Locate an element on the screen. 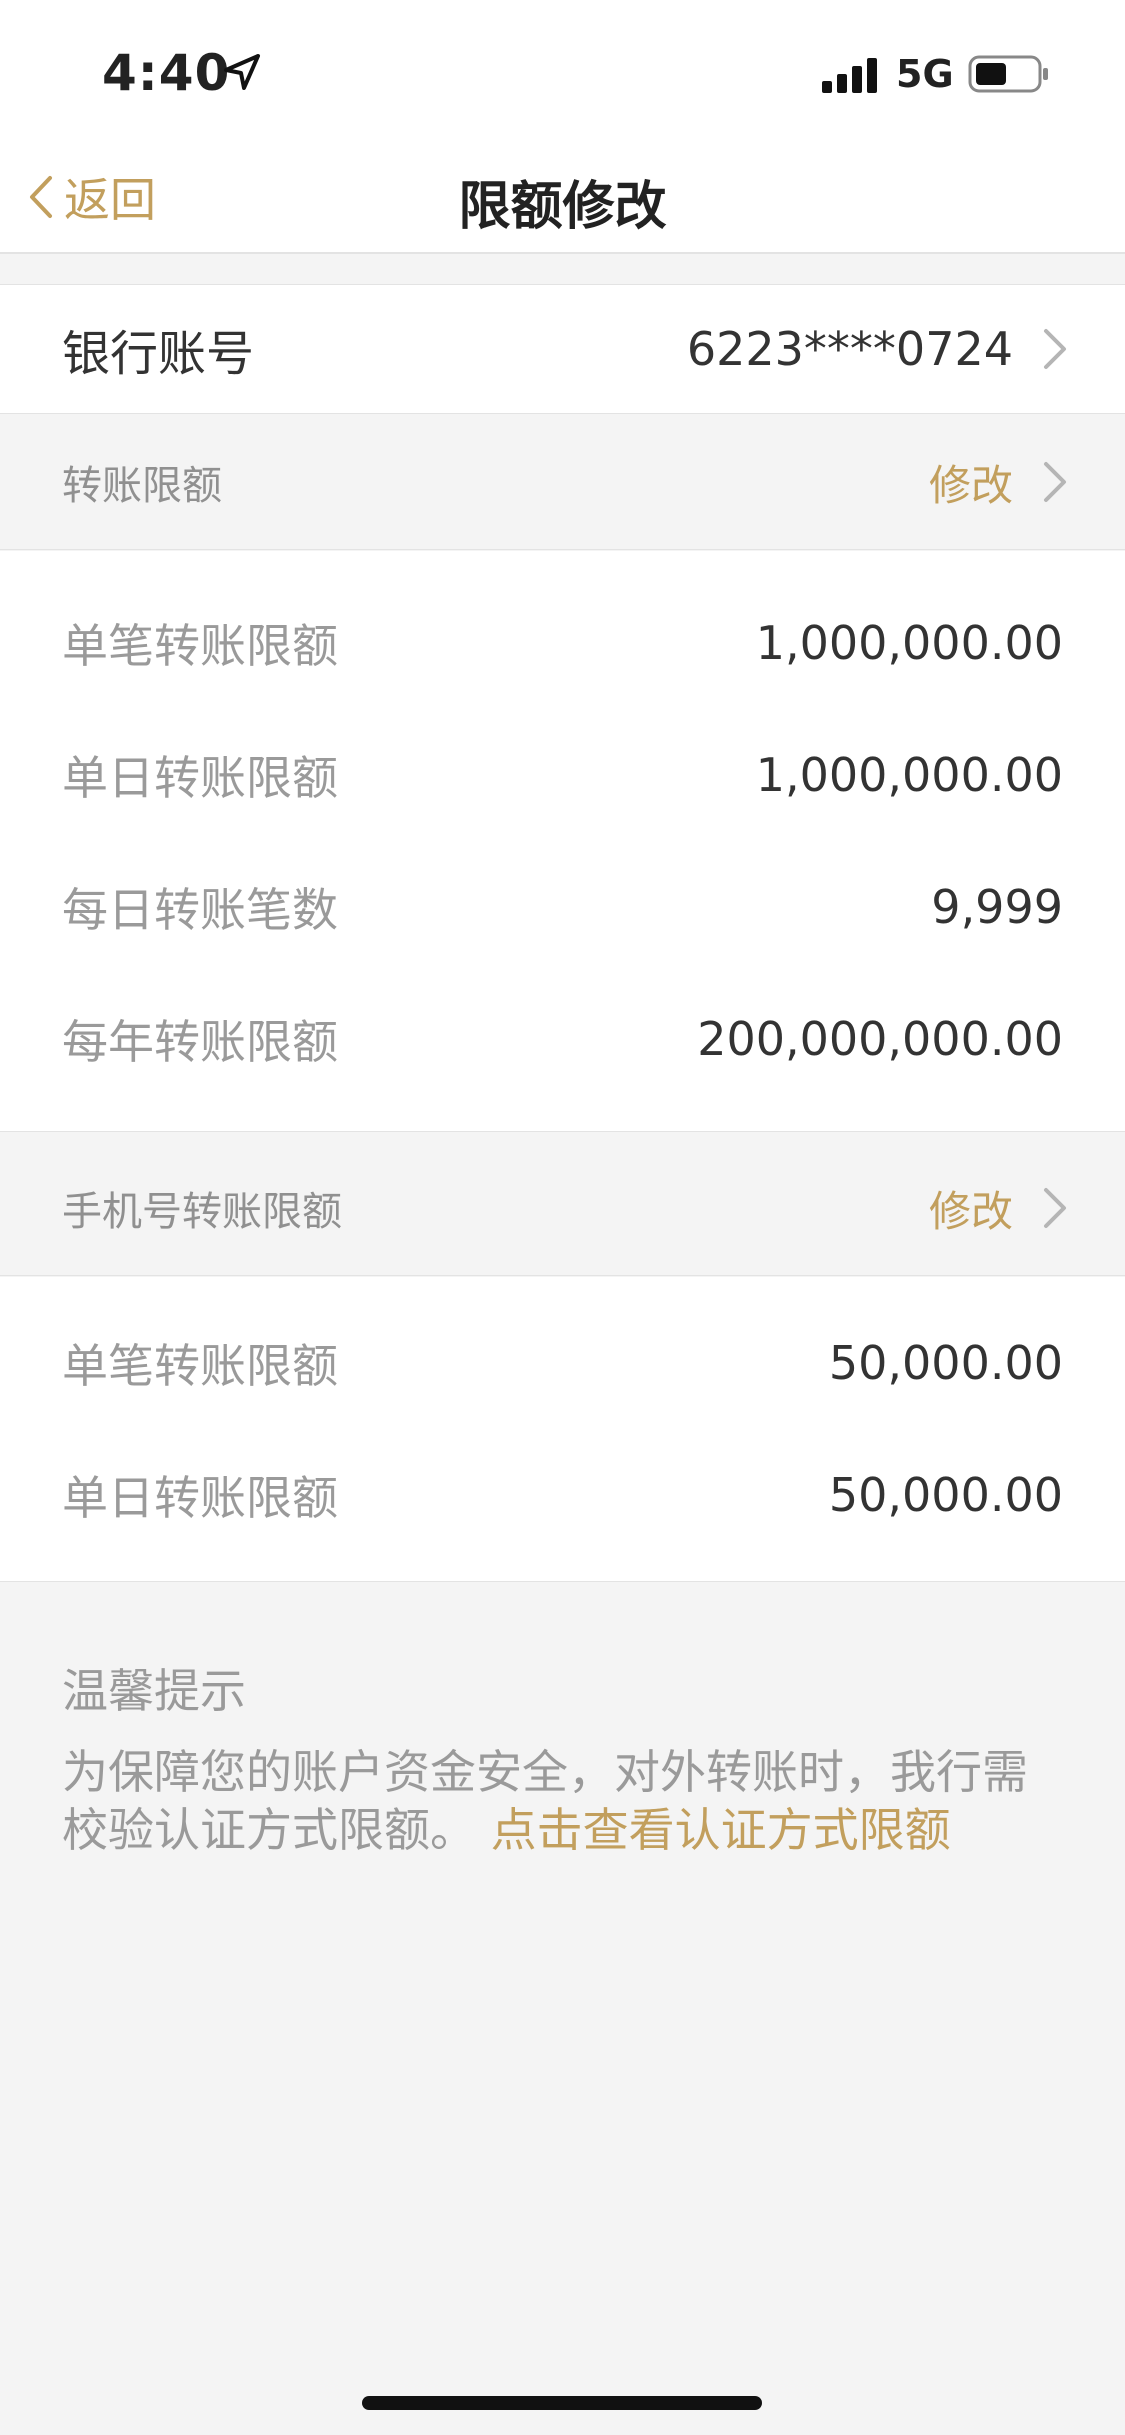 This screenshot has height=2435, width=1125. limit-label: 每日转账笔数 is located at coordinates (200, 910).